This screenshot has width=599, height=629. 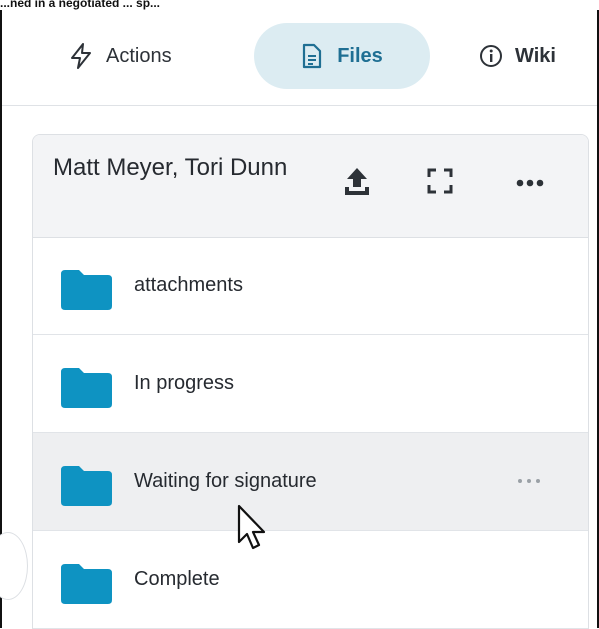 I want to click on folder-row-attachments: attachments, so click(x=310, y=286).